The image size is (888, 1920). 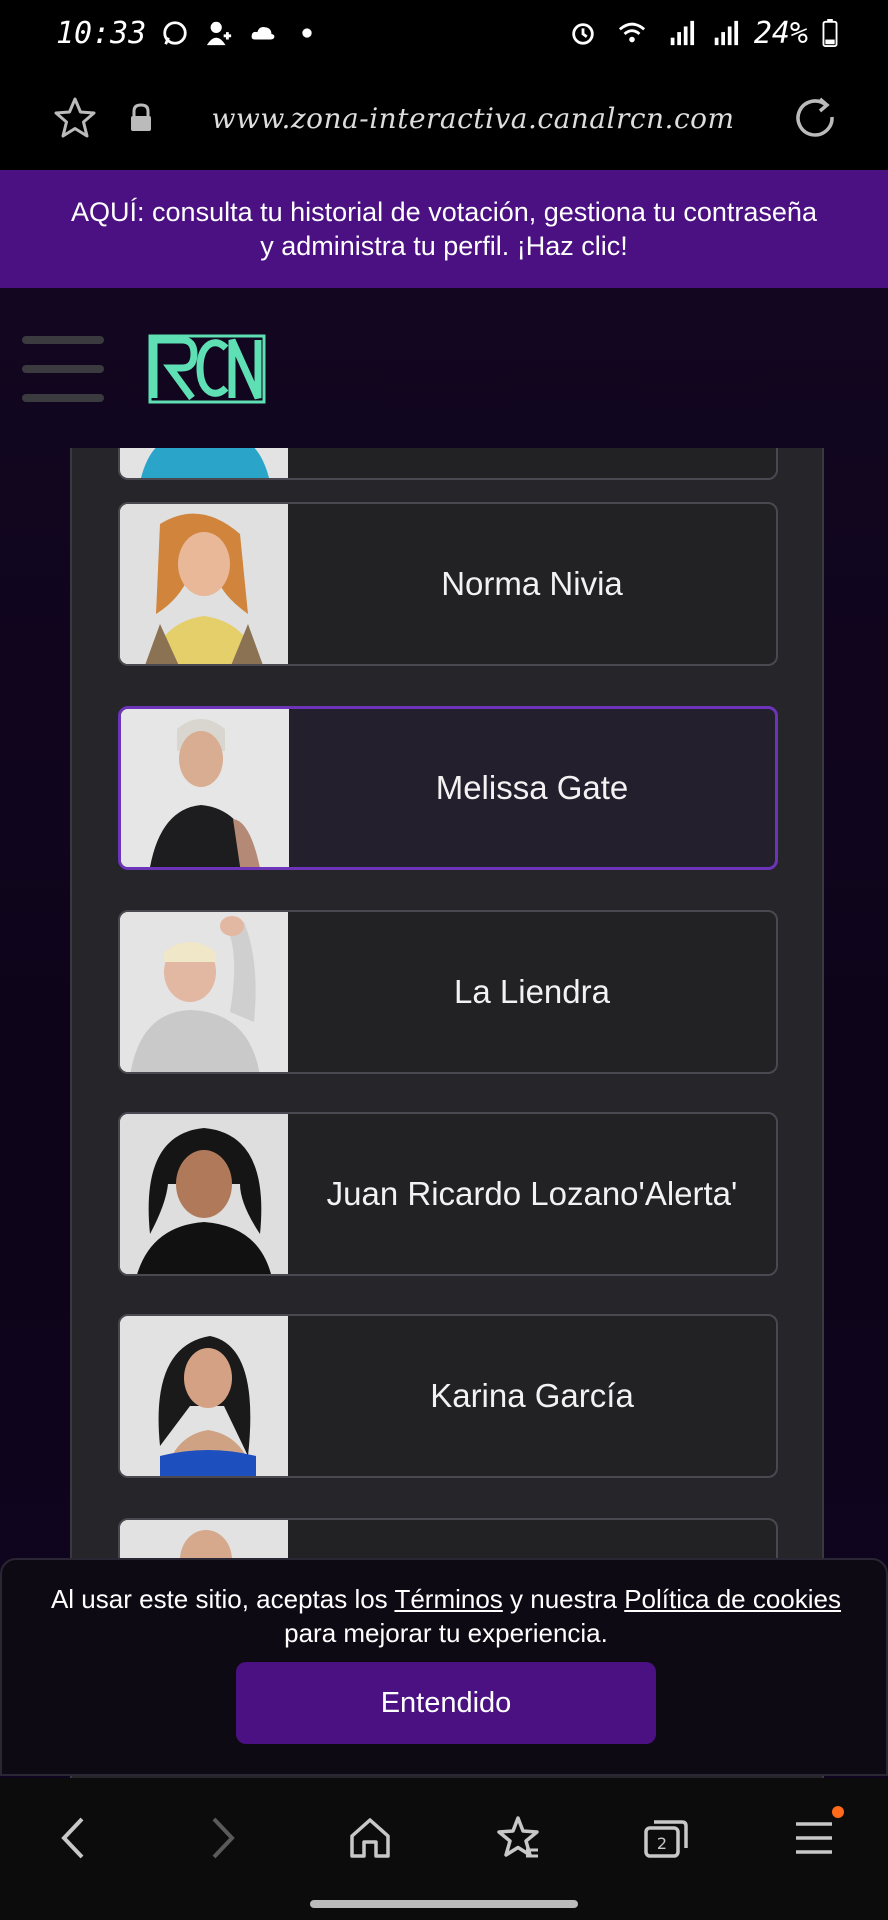 What do you see at coordinates (682, 33) in the screenshot?
I see `signal-icon` at bounding box center [682, 33].